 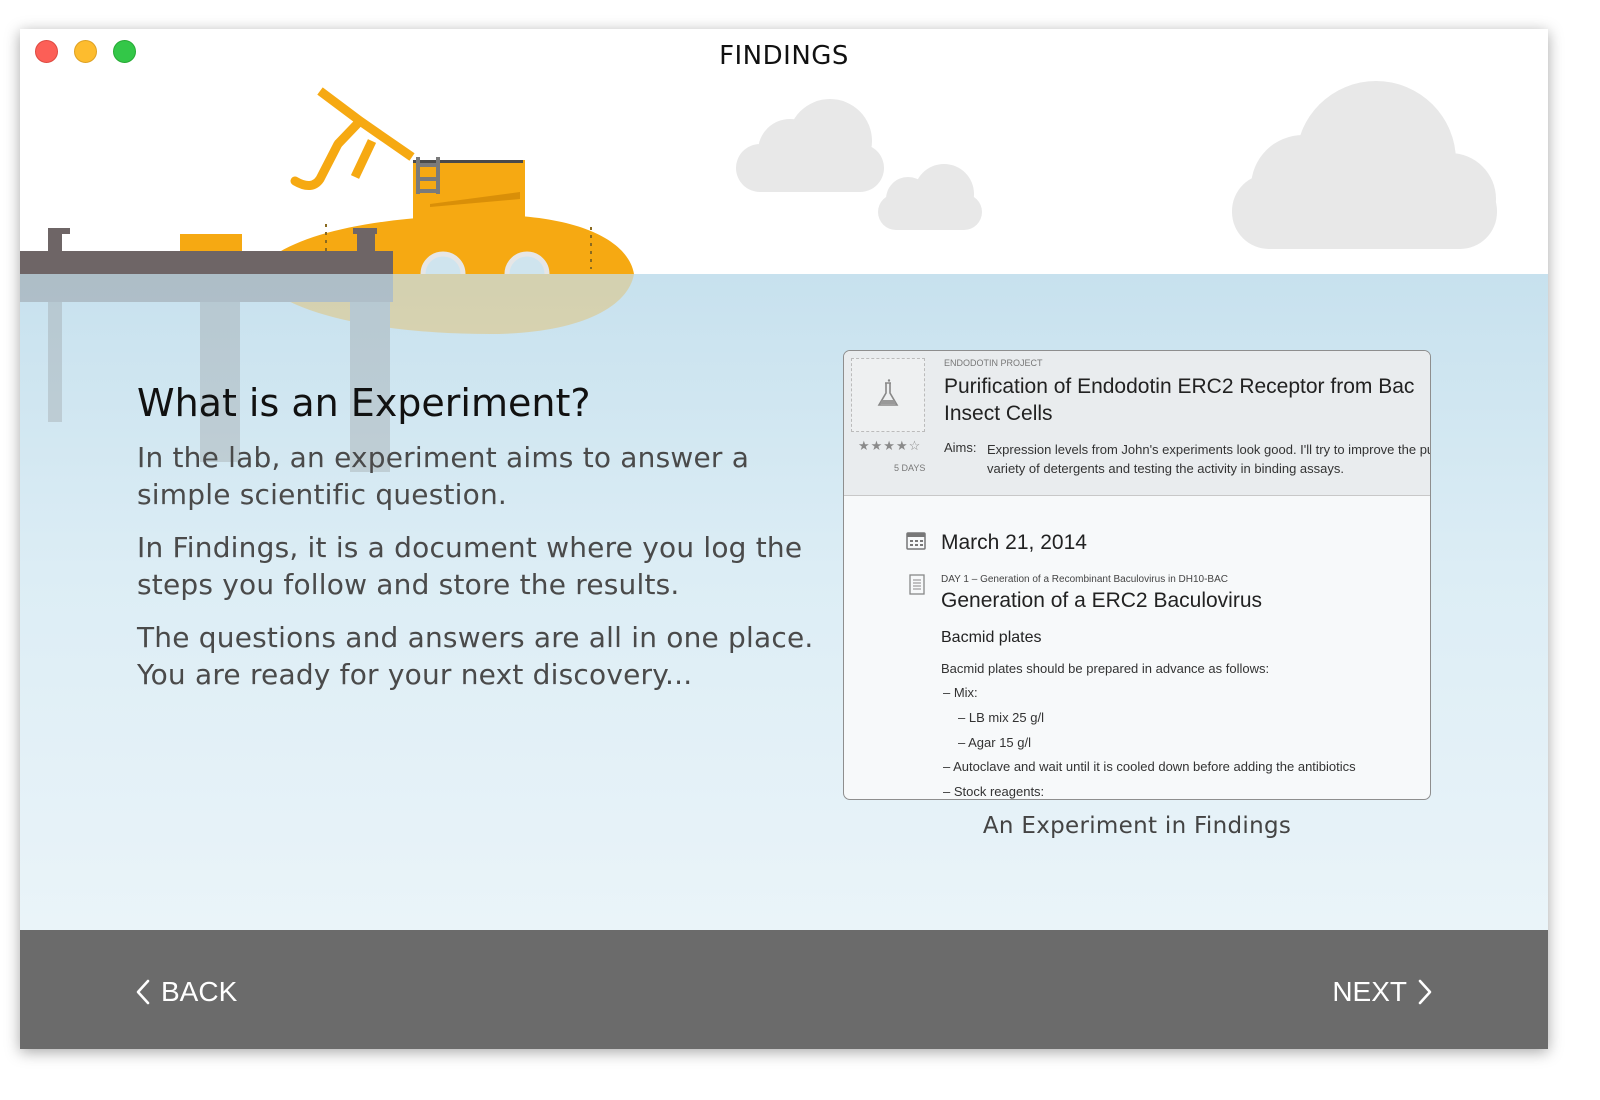 I want to click on entry-date: March 21, 2014, so click(x=1014, y=542).